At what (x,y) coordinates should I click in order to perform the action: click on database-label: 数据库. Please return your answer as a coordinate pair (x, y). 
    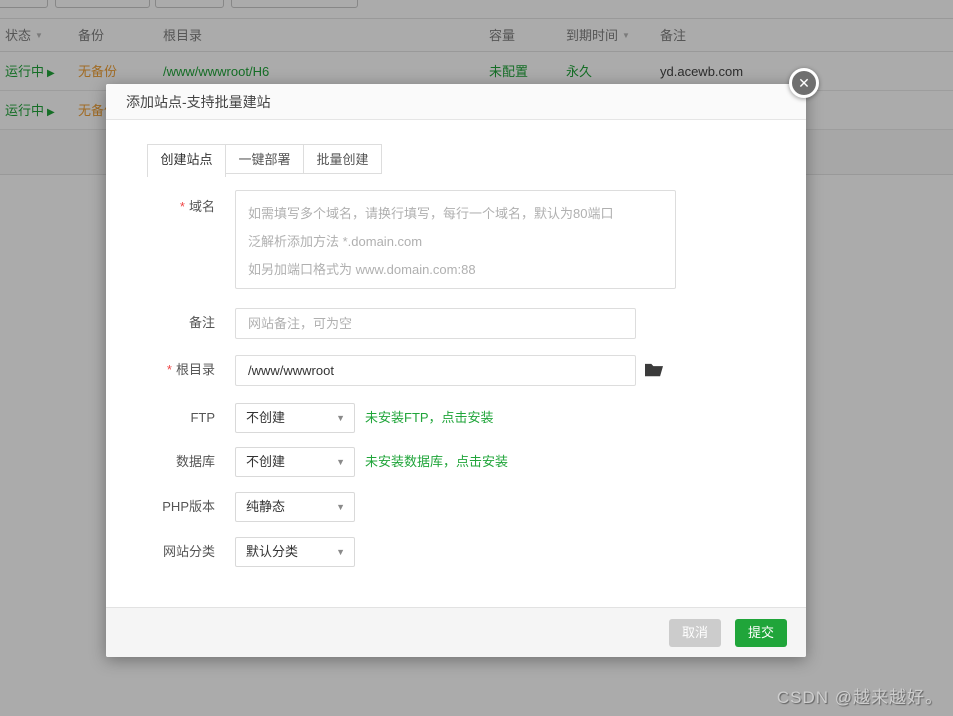
    Looking at the image, I should click on (195, 461).